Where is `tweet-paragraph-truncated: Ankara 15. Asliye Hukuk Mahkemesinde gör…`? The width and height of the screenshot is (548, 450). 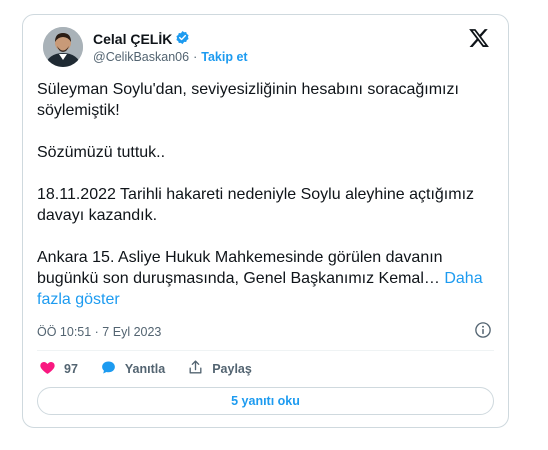
tweet-paragraph-truncated: Ankara 15. Asliye Hukuk Mahkemesinde gör… is located at coordinates (267, 278).